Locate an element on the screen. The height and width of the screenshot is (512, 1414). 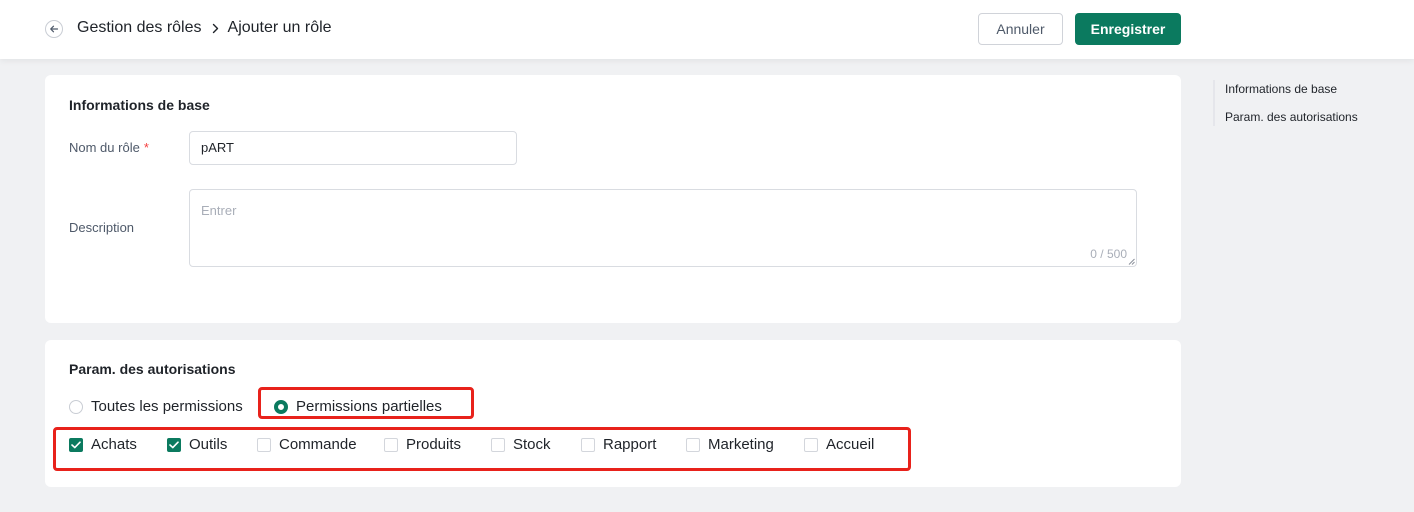
basic-info-title: Informations de base is located at coordinates (139, 105).